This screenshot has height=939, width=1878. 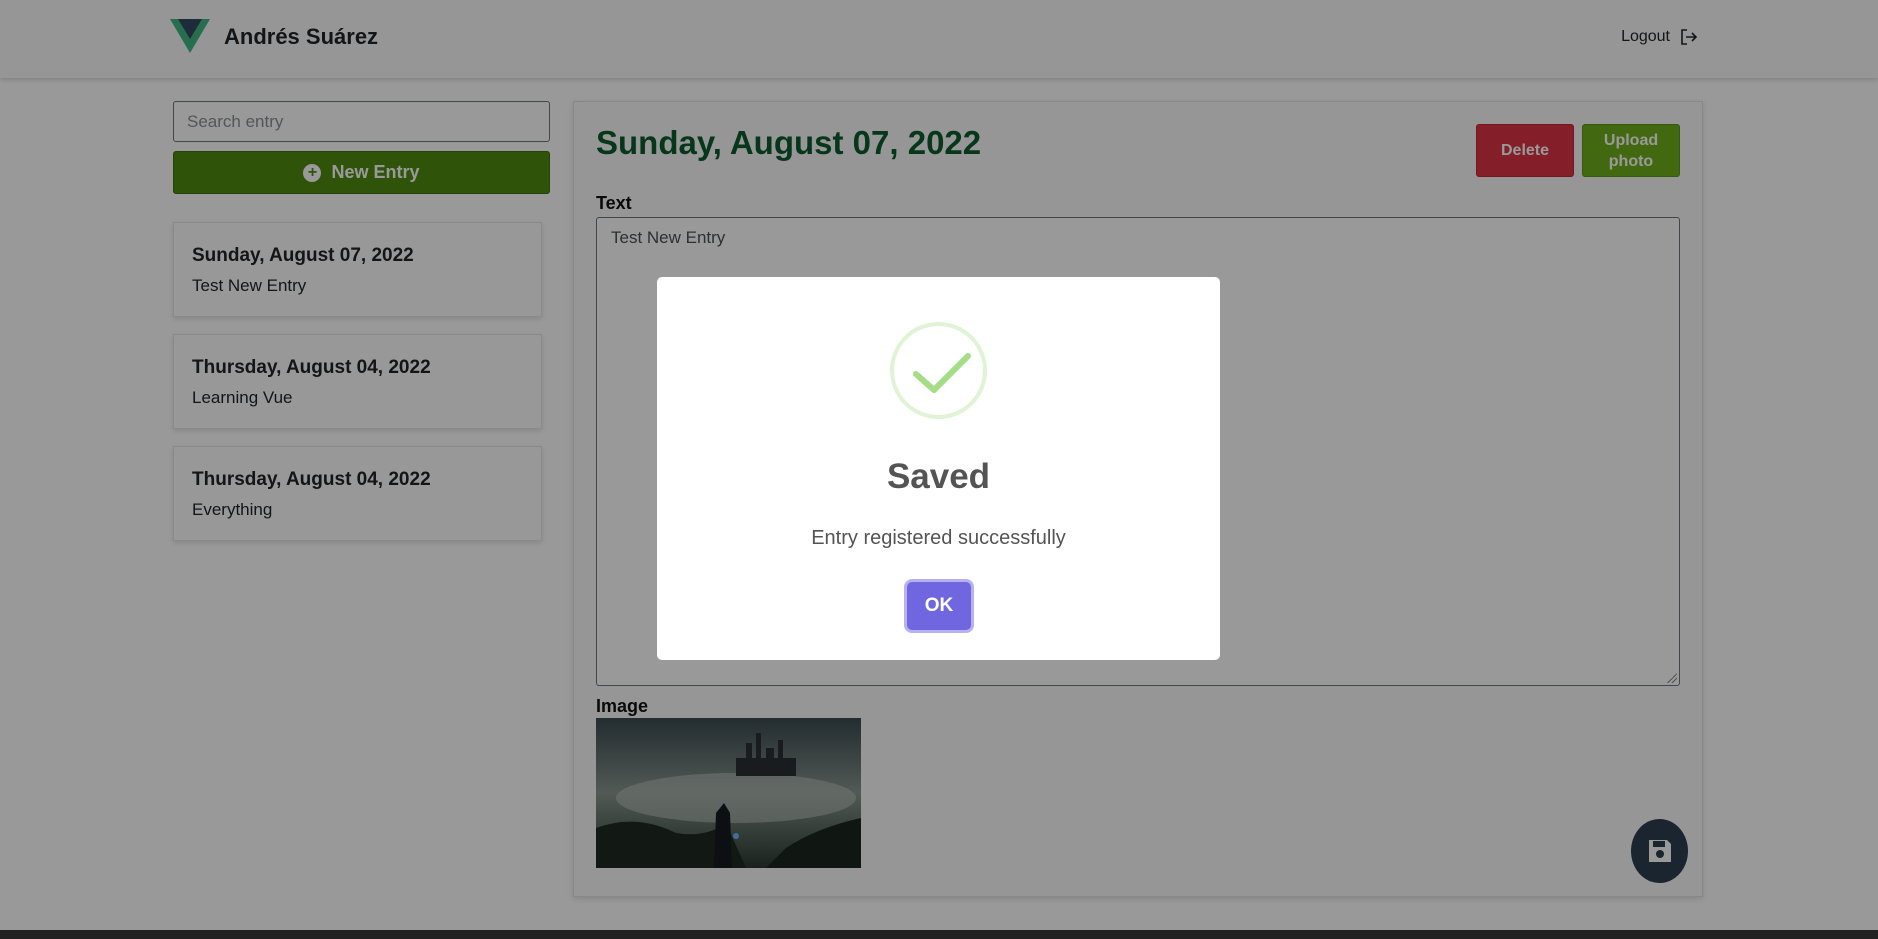 I want to click on dialog-message: Entry registered successfully, so click(x=938, y=538).